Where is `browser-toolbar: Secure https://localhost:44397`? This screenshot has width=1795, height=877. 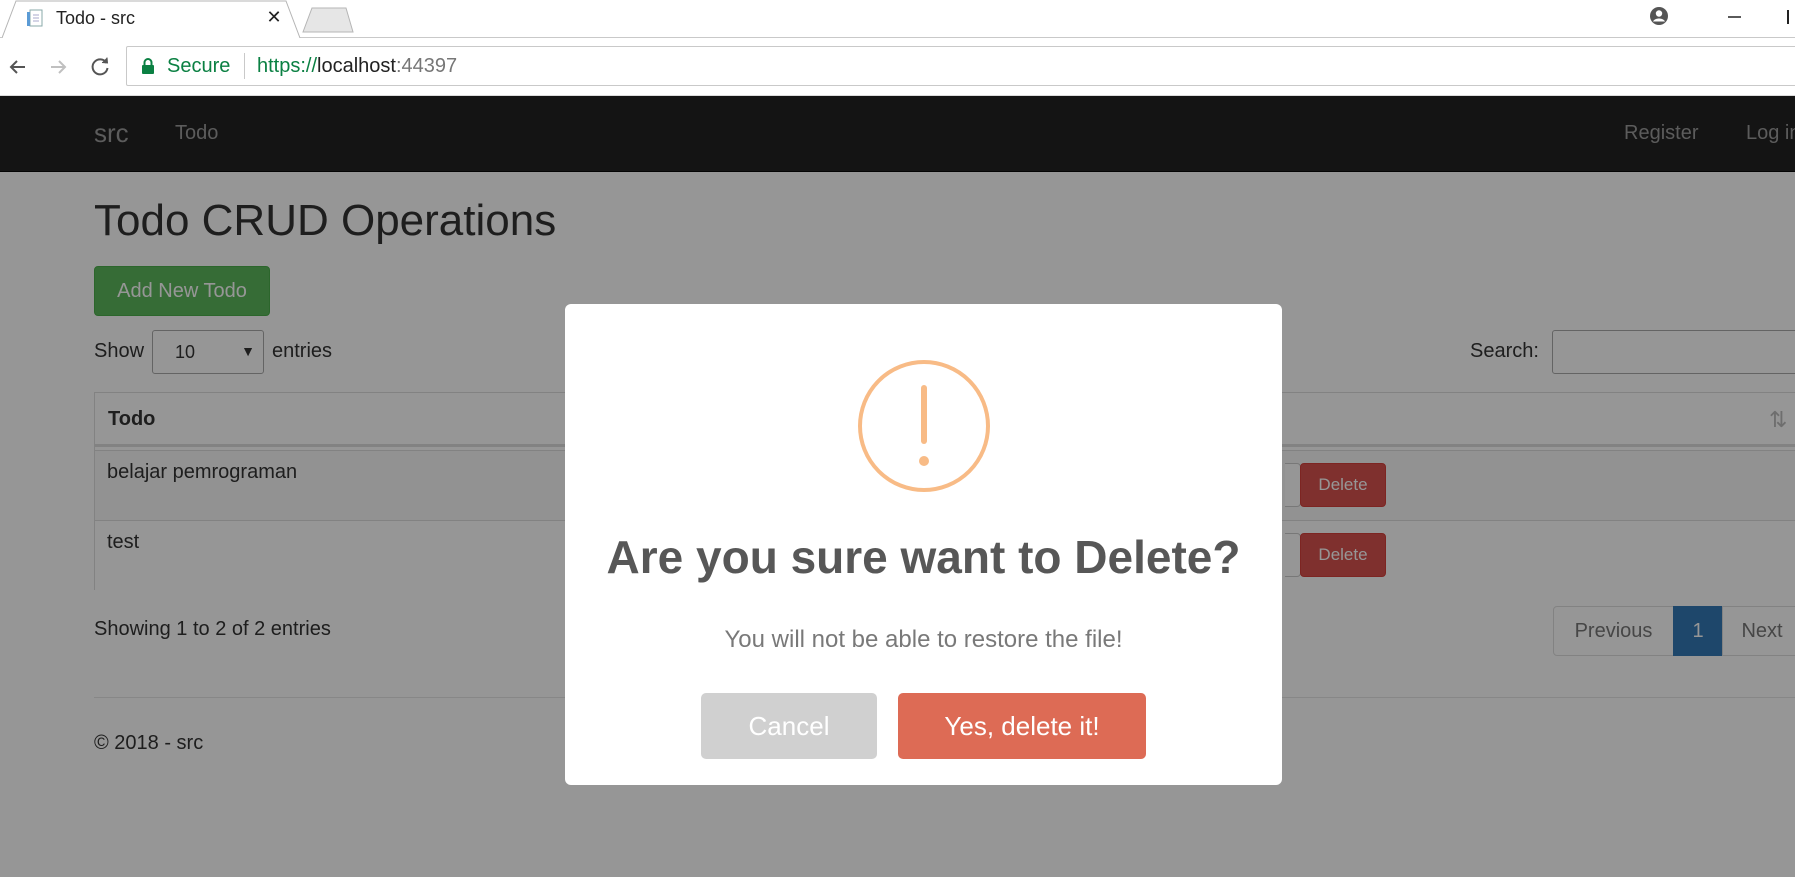 browser-toolbar: Secure https://localhost:44397 is located at coordinates (897, 67).